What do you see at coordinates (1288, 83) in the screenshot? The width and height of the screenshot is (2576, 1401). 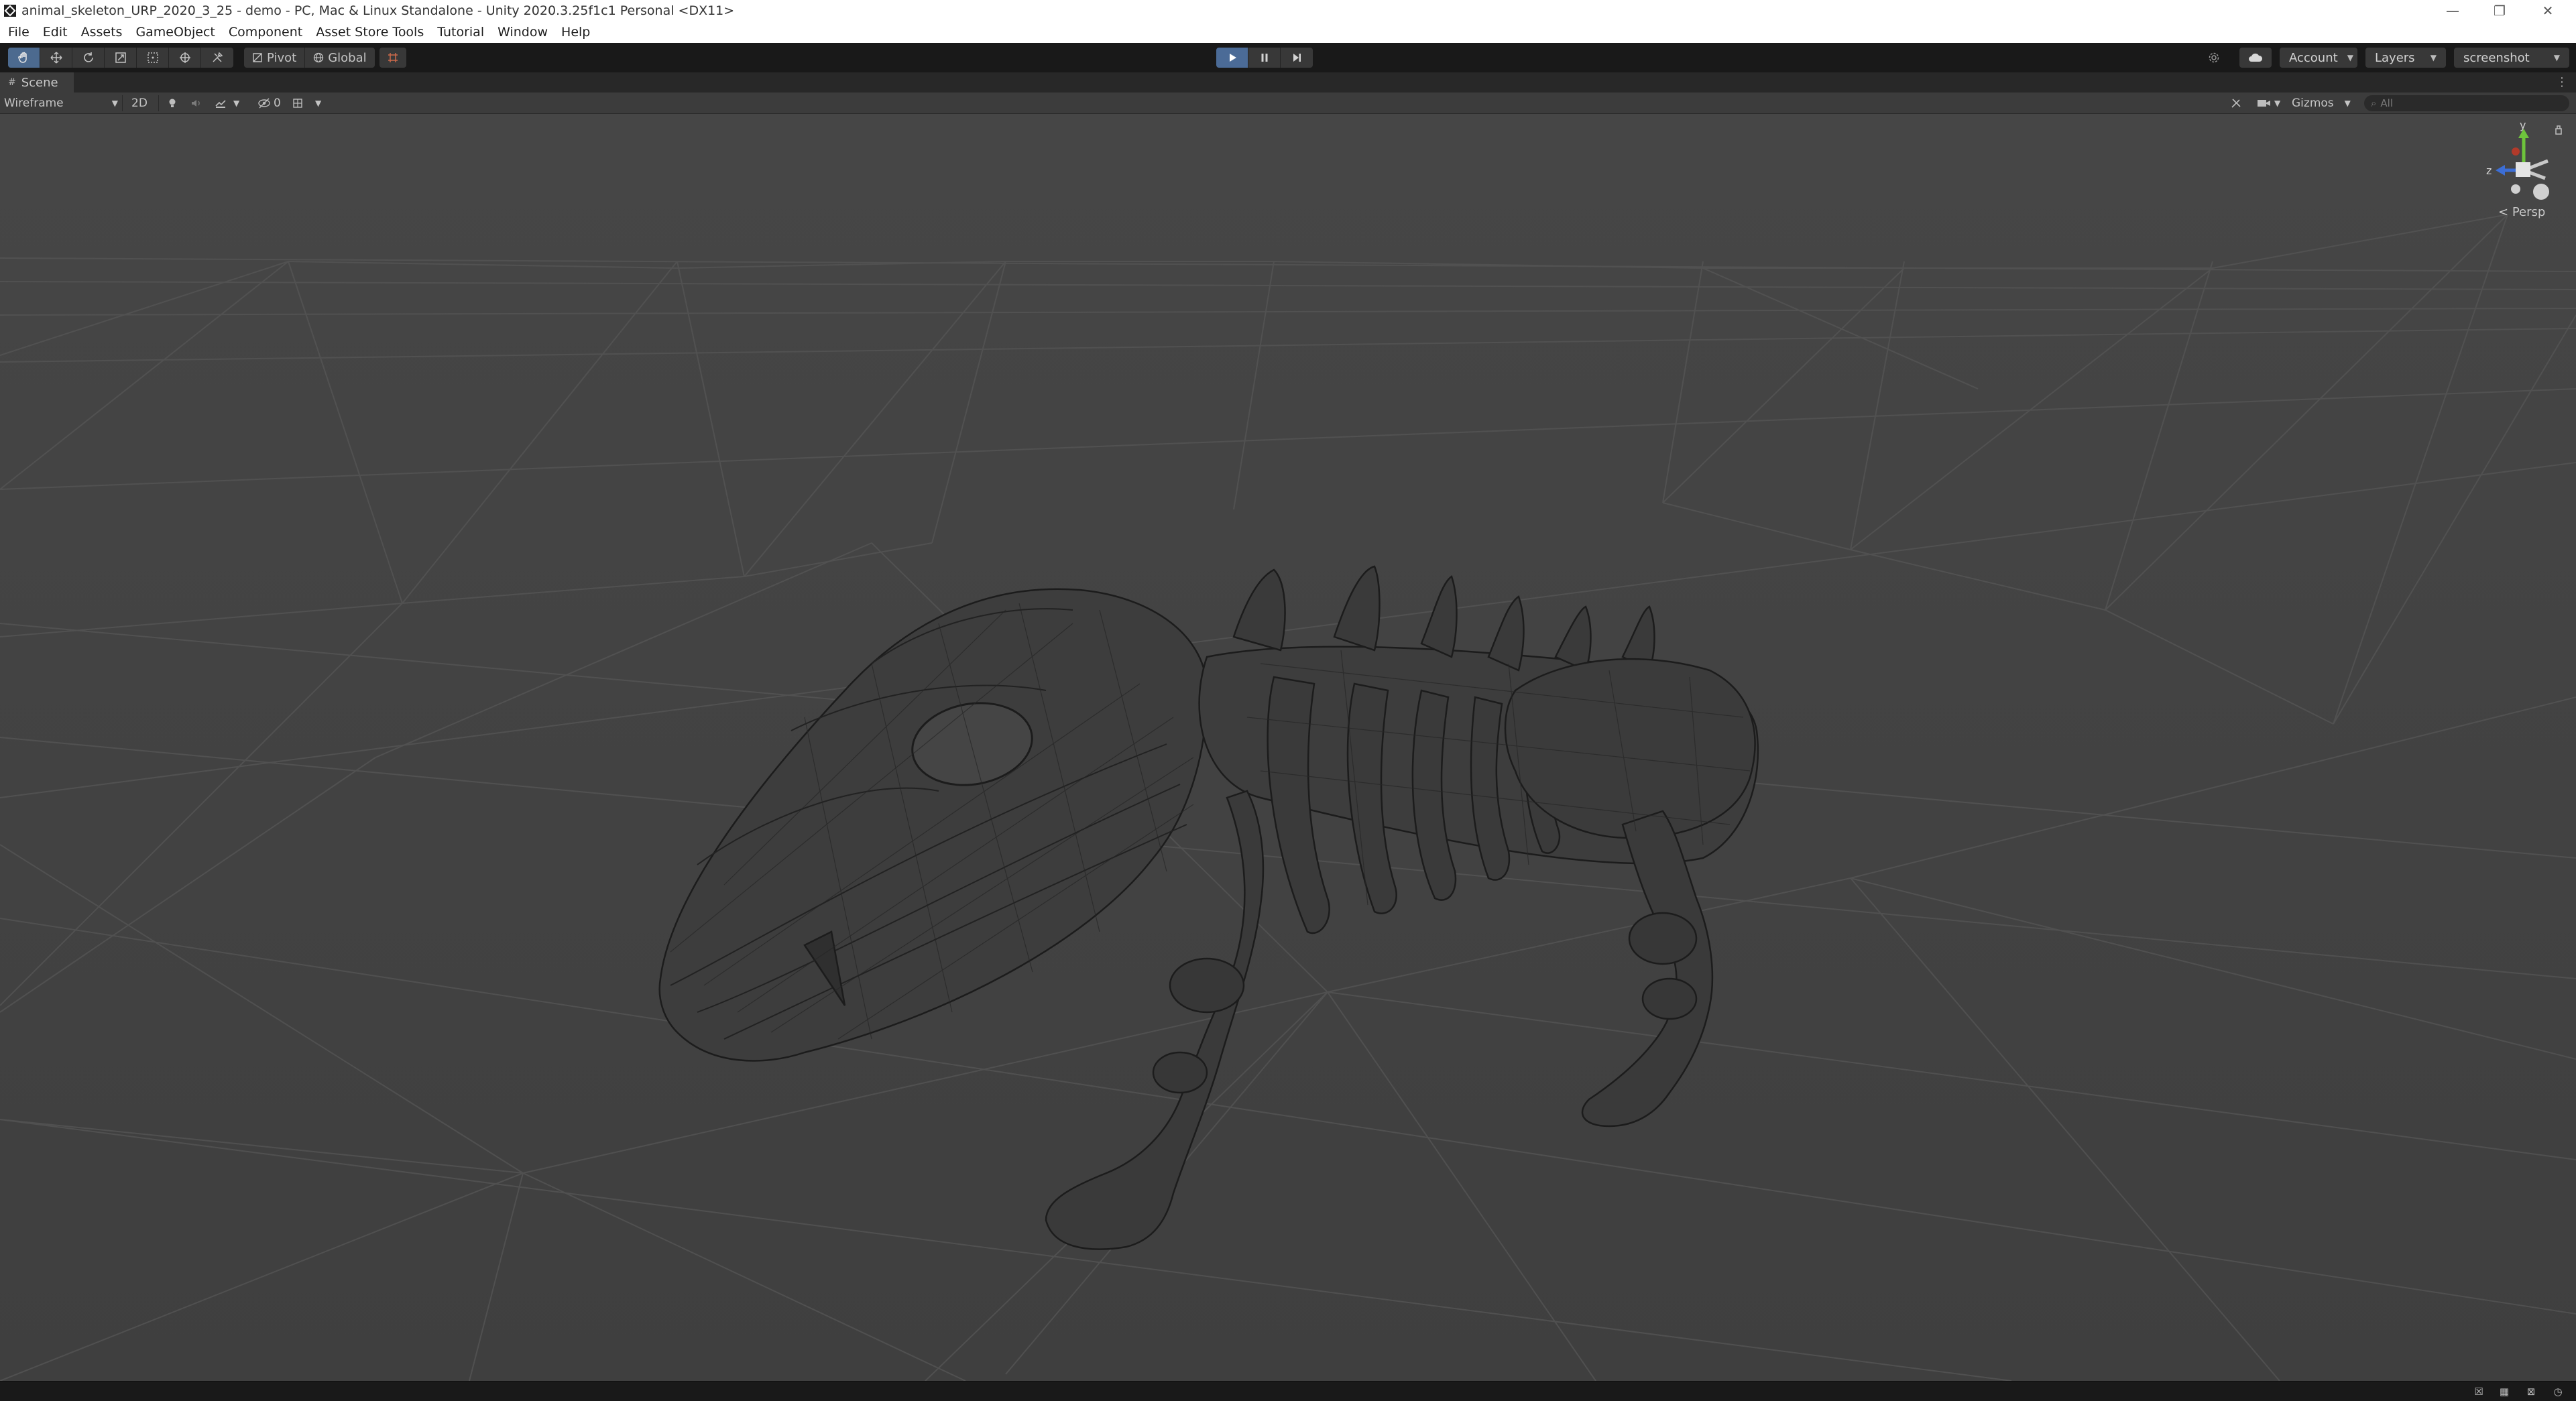 I see `scene-tab-strip: # Scene ⋮` at bounding box center [1288, 83].